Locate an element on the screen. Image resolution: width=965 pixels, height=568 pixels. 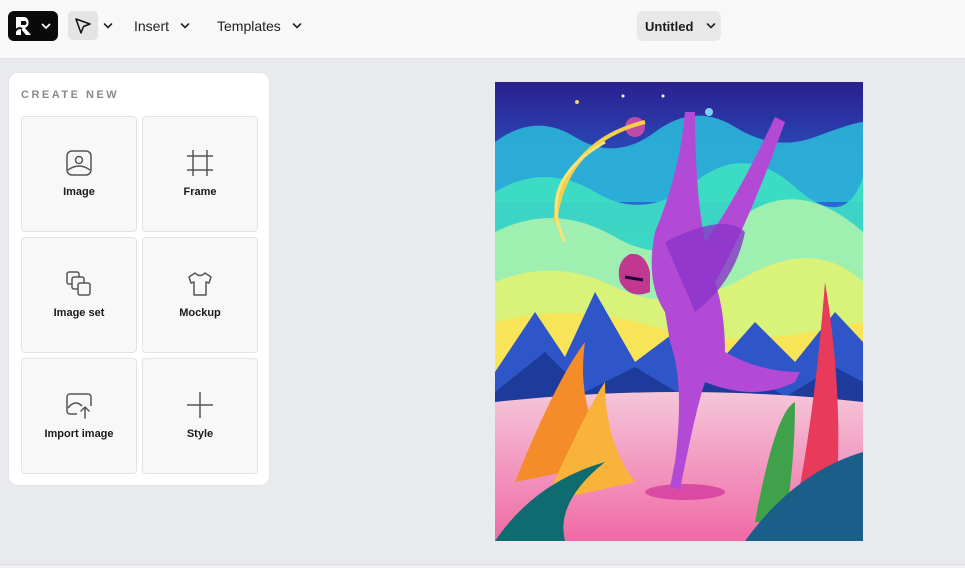
insert-menu: Insert is located at coordinates (162, 26).